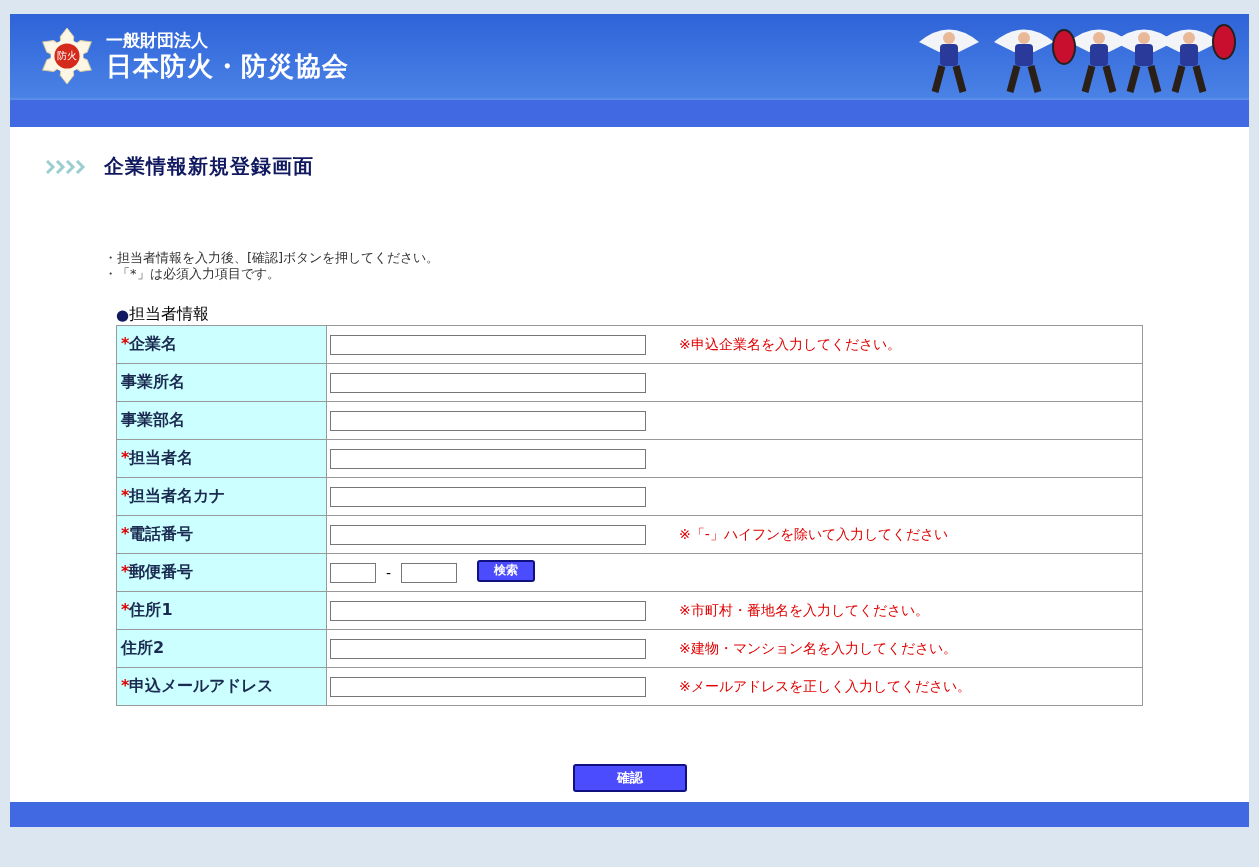 Image resolution: width=1259 pixels, height=867 pixels. Describe the element at coordinates (161, 533) in the screenshot. I see `field-label: 電話番号` at that location.